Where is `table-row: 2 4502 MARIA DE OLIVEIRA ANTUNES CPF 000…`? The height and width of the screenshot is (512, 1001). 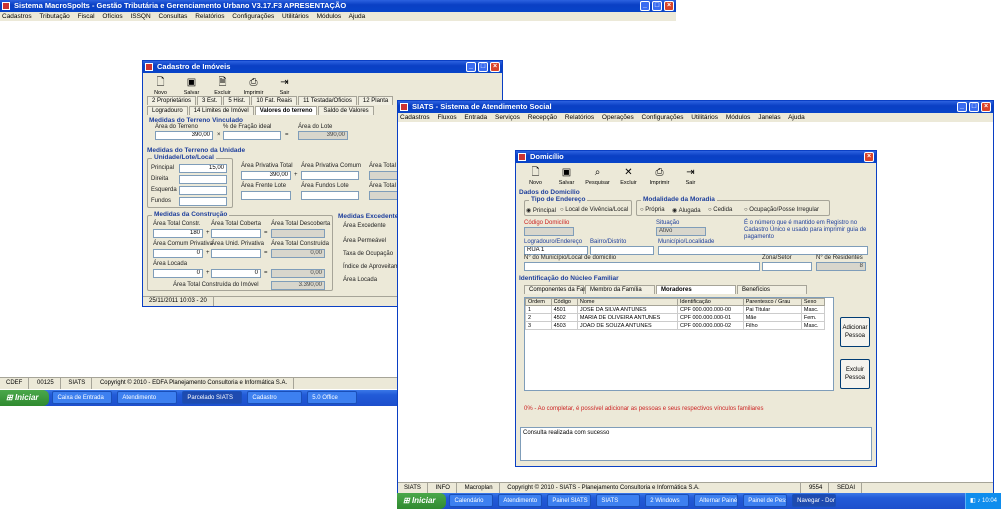
table-row: 2 4502 MARIA DE OLIVEIRA ANTUNES CPF 000… is located at coordinates (675, 317).